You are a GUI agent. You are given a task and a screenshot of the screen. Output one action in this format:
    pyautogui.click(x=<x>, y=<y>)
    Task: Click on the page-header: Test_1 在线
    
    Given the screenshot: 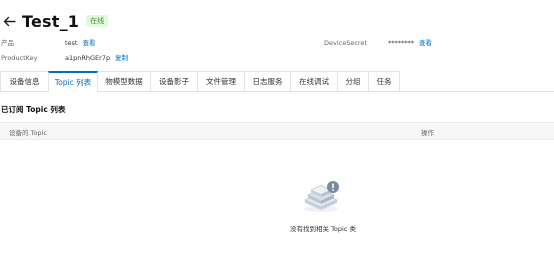 What is the action you would take?
    pyautogui.click(x=54, y=21)
    